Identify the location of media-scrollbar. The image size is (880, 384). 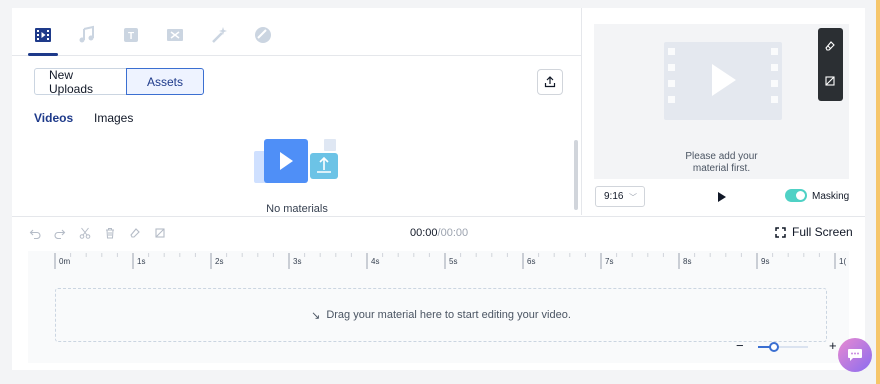
(576, 175).